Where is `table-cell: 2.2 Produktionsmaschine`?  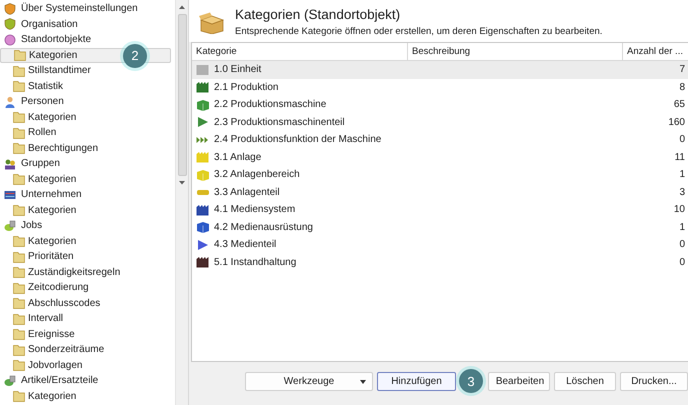 table-cell: 2.2 Produktionsmaschine is located at coordinates (270, 104).